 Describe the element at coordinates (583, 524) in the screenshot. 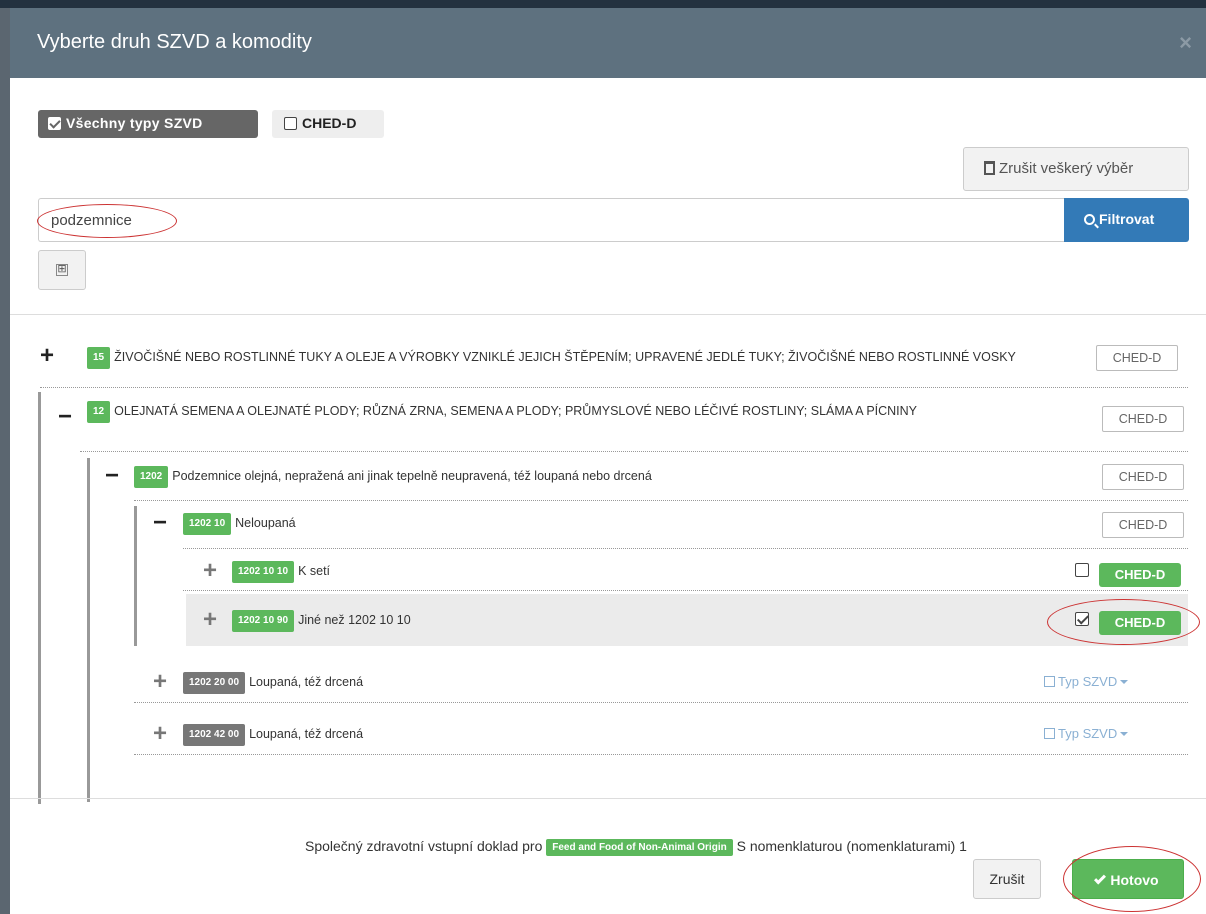

I see `tree-row-1202-10: 1202 10 Neloupaná` at that location.